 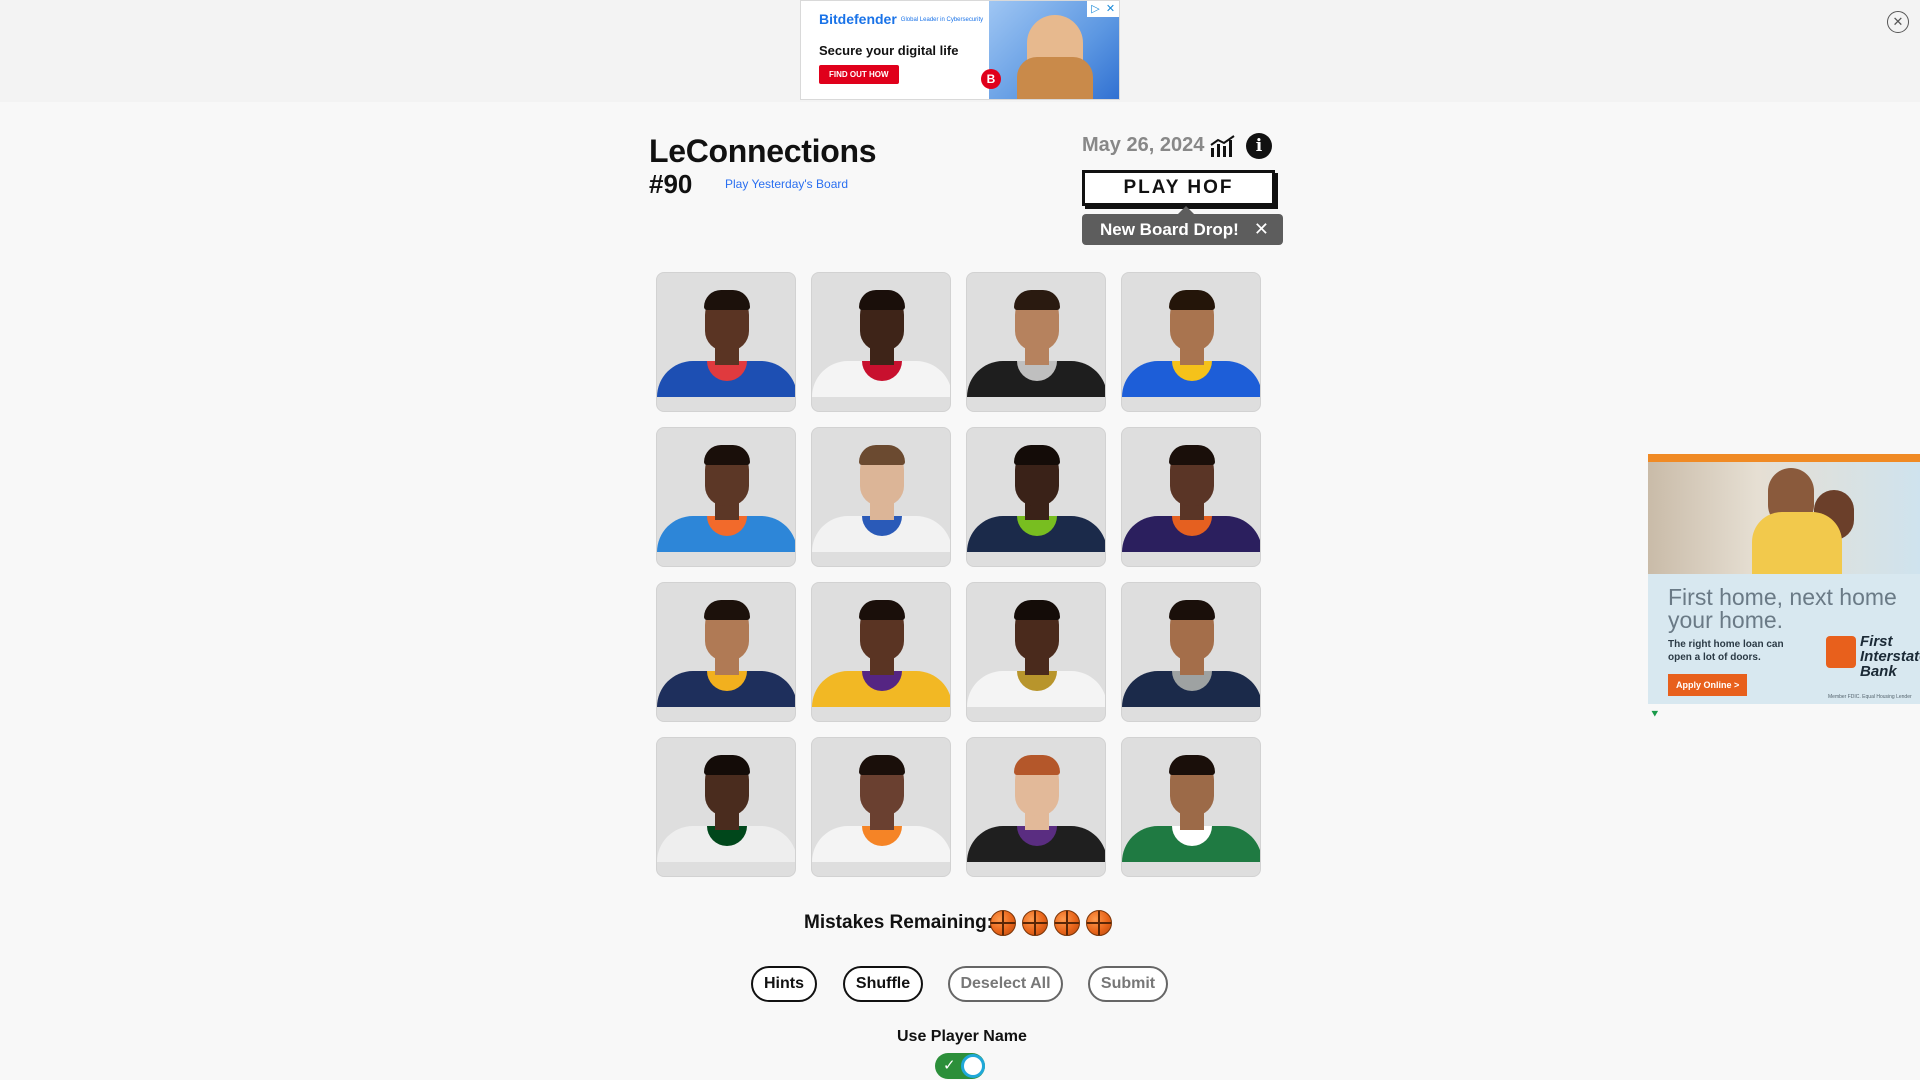 I want to click on bank-logo-icon, so click(x=1841, y=652).